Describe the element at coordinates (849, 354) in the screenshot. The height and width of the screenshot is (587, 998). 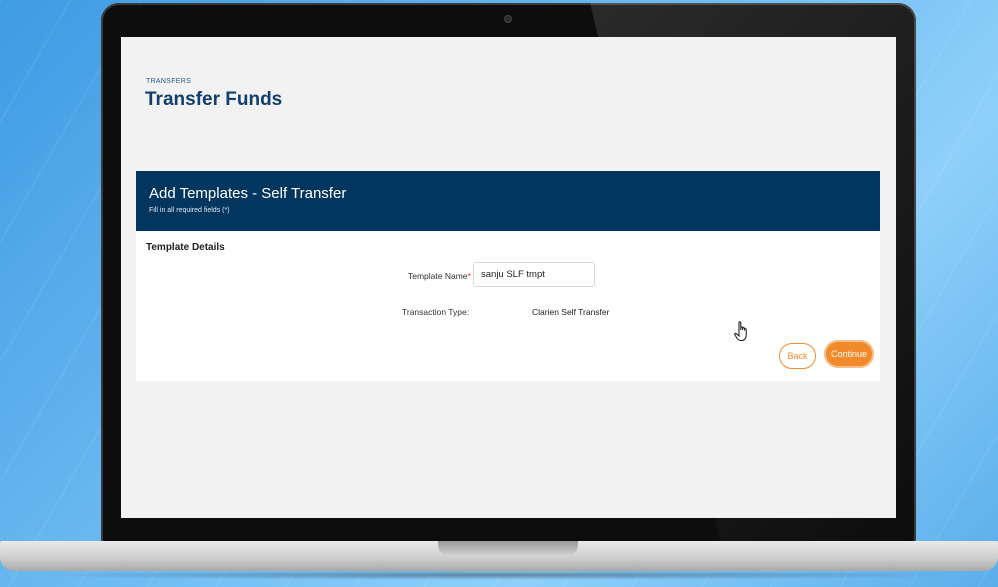
I see `continue-button: Continue` at that location.